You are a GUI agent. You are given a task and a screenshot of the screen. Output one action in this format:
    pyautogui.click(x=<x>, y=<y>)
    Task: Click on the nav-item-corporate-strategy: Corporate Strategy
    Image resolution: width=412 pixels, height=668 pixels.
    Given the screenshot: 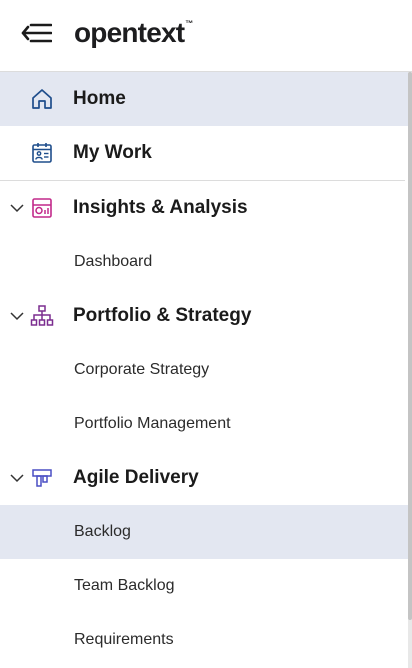 What is the action you would take?
    pyautogui.click(x=204, y=370)
    